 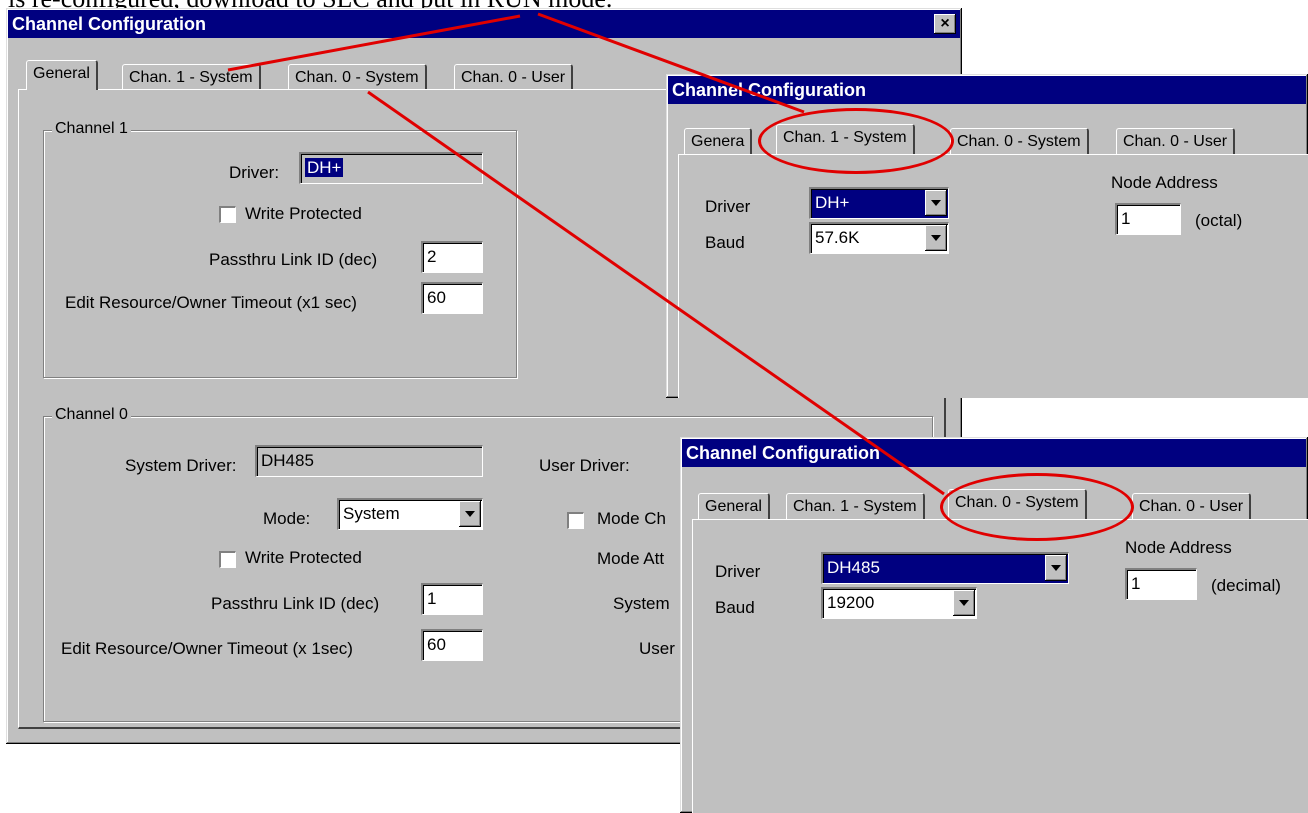 I want to click on tab-chan0-user: Chan. 0 - User, so click(x=514, y=77).